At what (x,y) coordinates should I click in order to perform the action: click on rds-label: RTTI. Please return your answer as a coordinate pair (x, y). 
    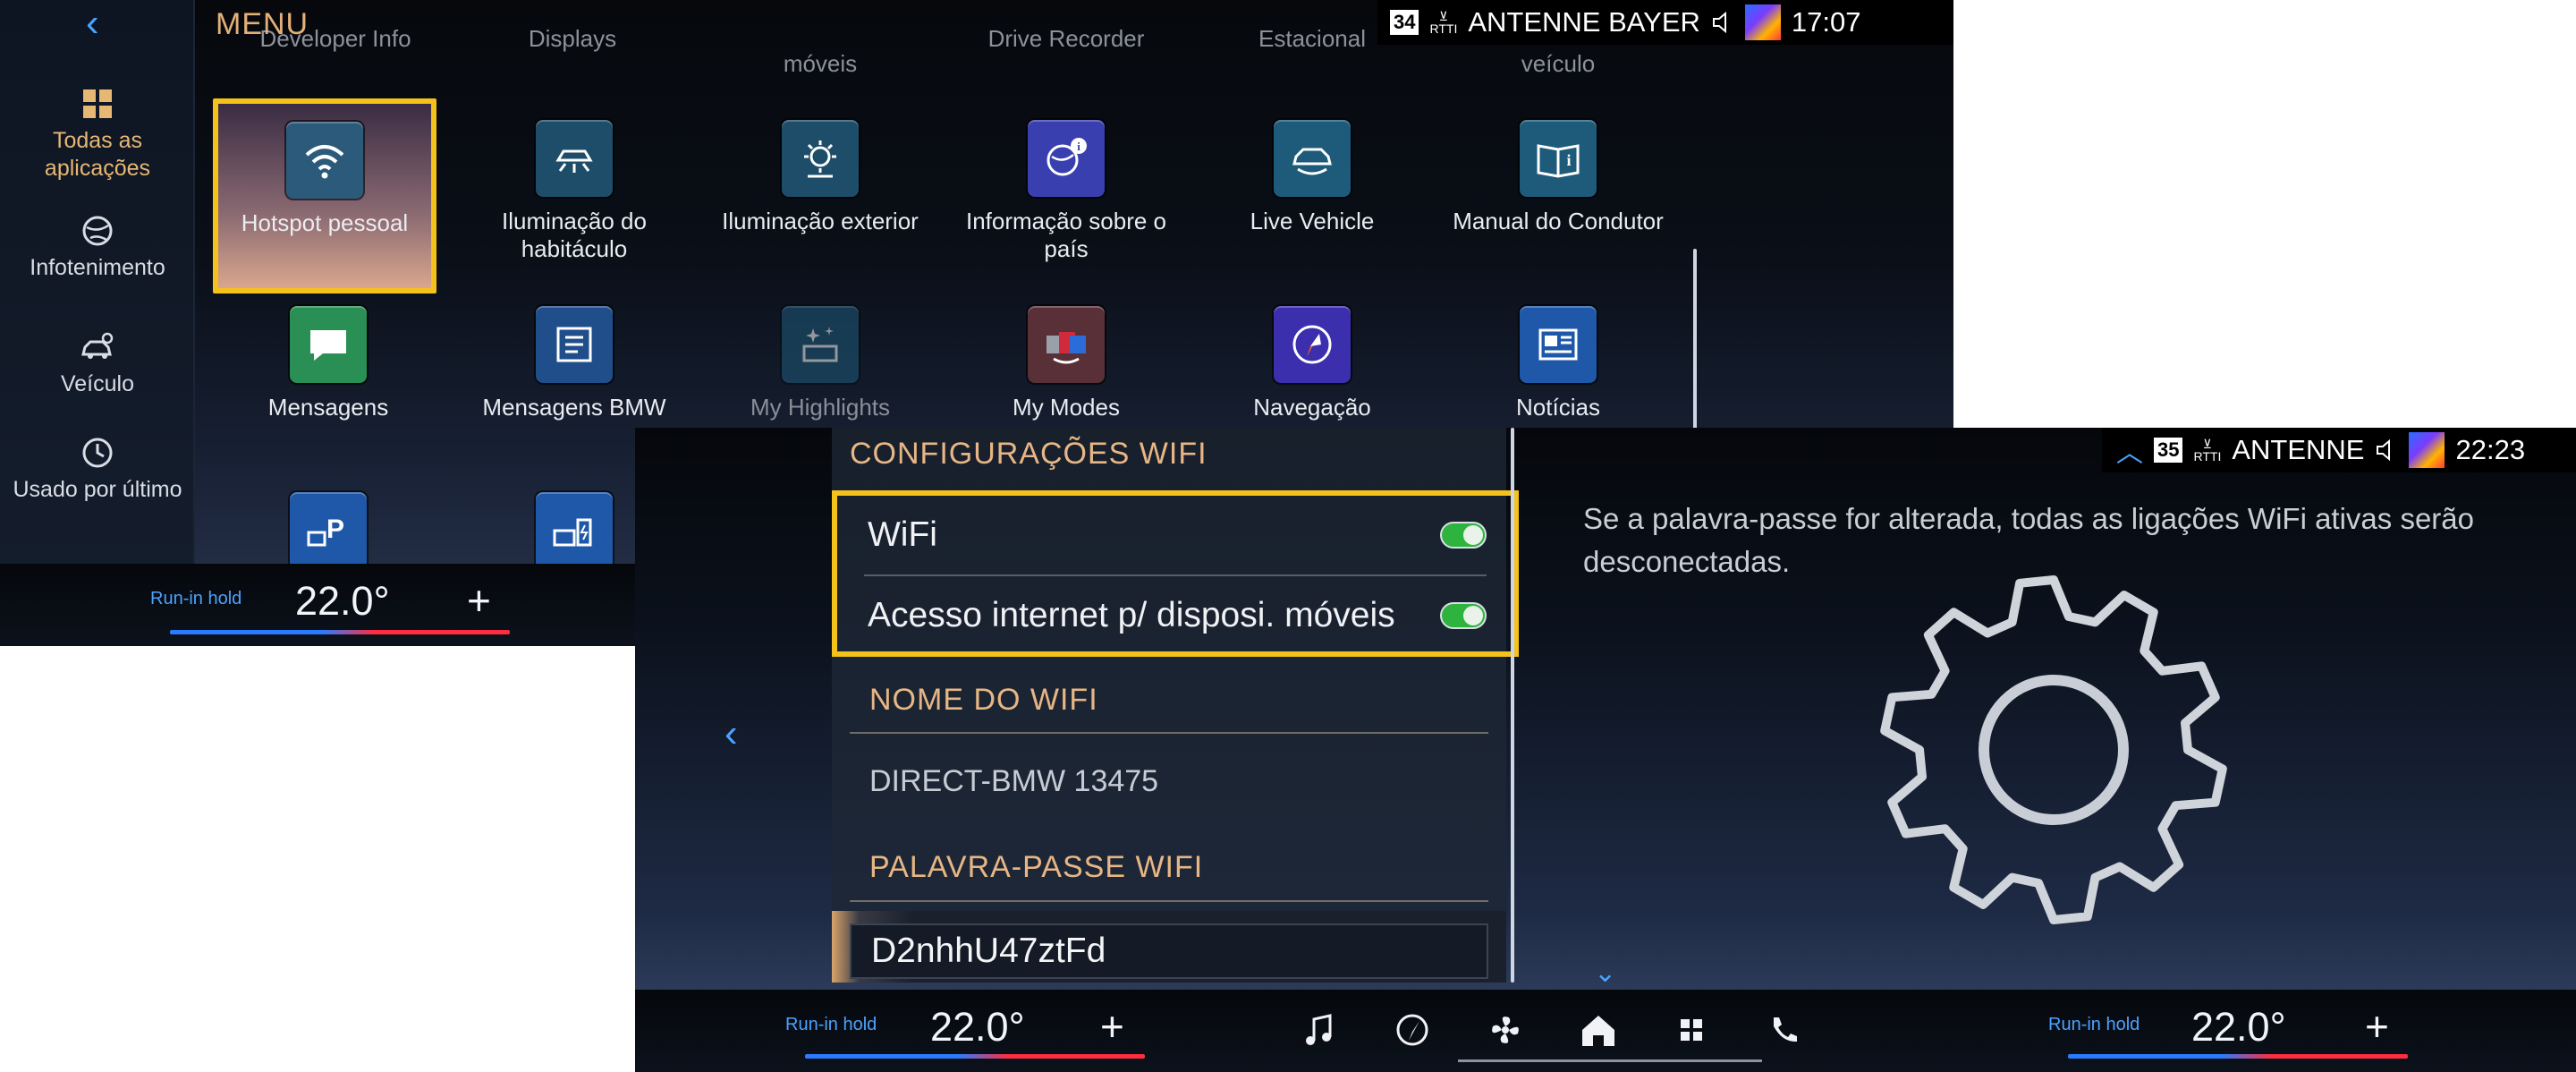
    Looking at the image, I should click on (2207, 457).